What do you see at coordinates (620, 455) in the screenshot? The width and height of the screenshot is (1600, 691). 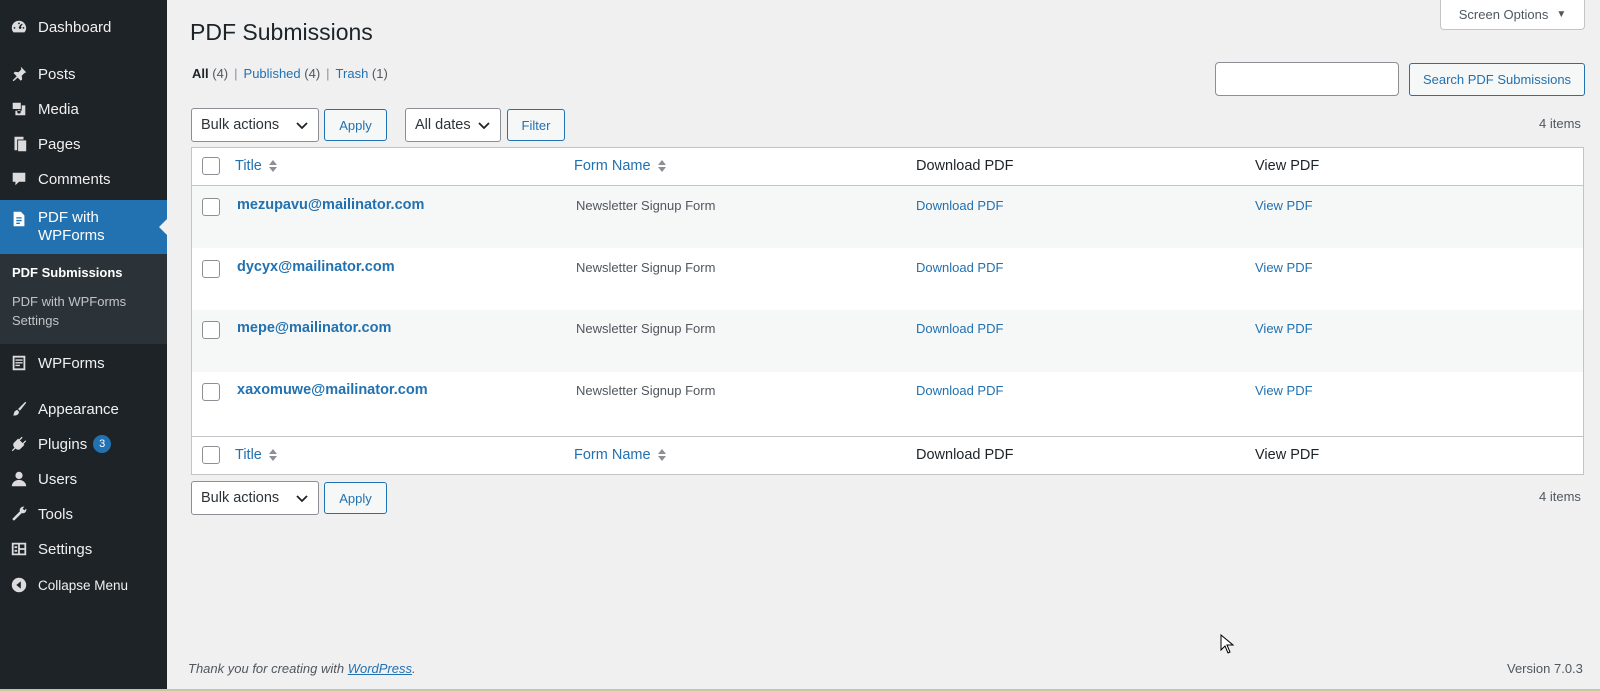 I see `column-form-name-footer: Form Name` at bounding box center [620, 455].